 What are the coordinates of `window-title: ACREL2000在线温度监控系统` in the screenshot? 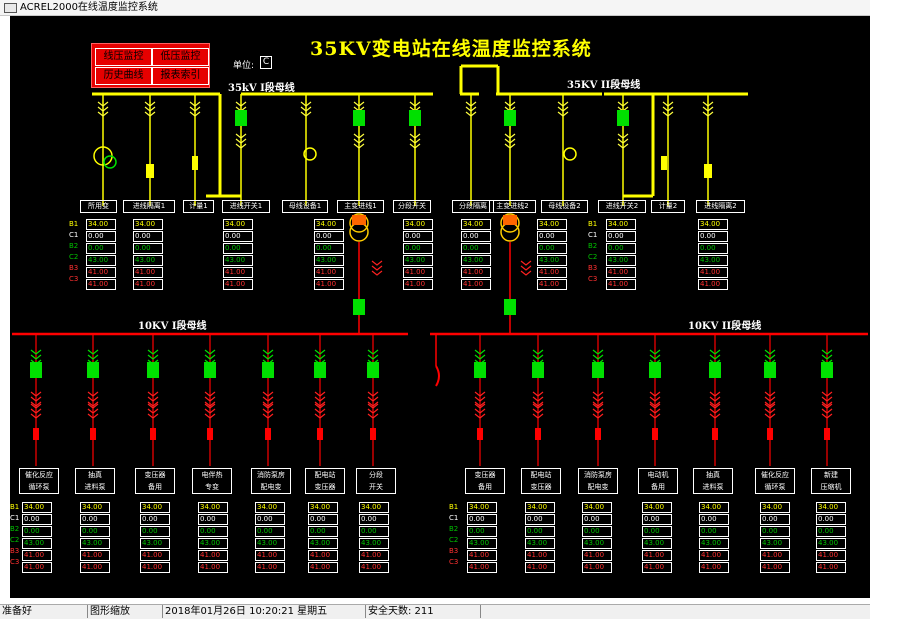 It's located at (89, 7).